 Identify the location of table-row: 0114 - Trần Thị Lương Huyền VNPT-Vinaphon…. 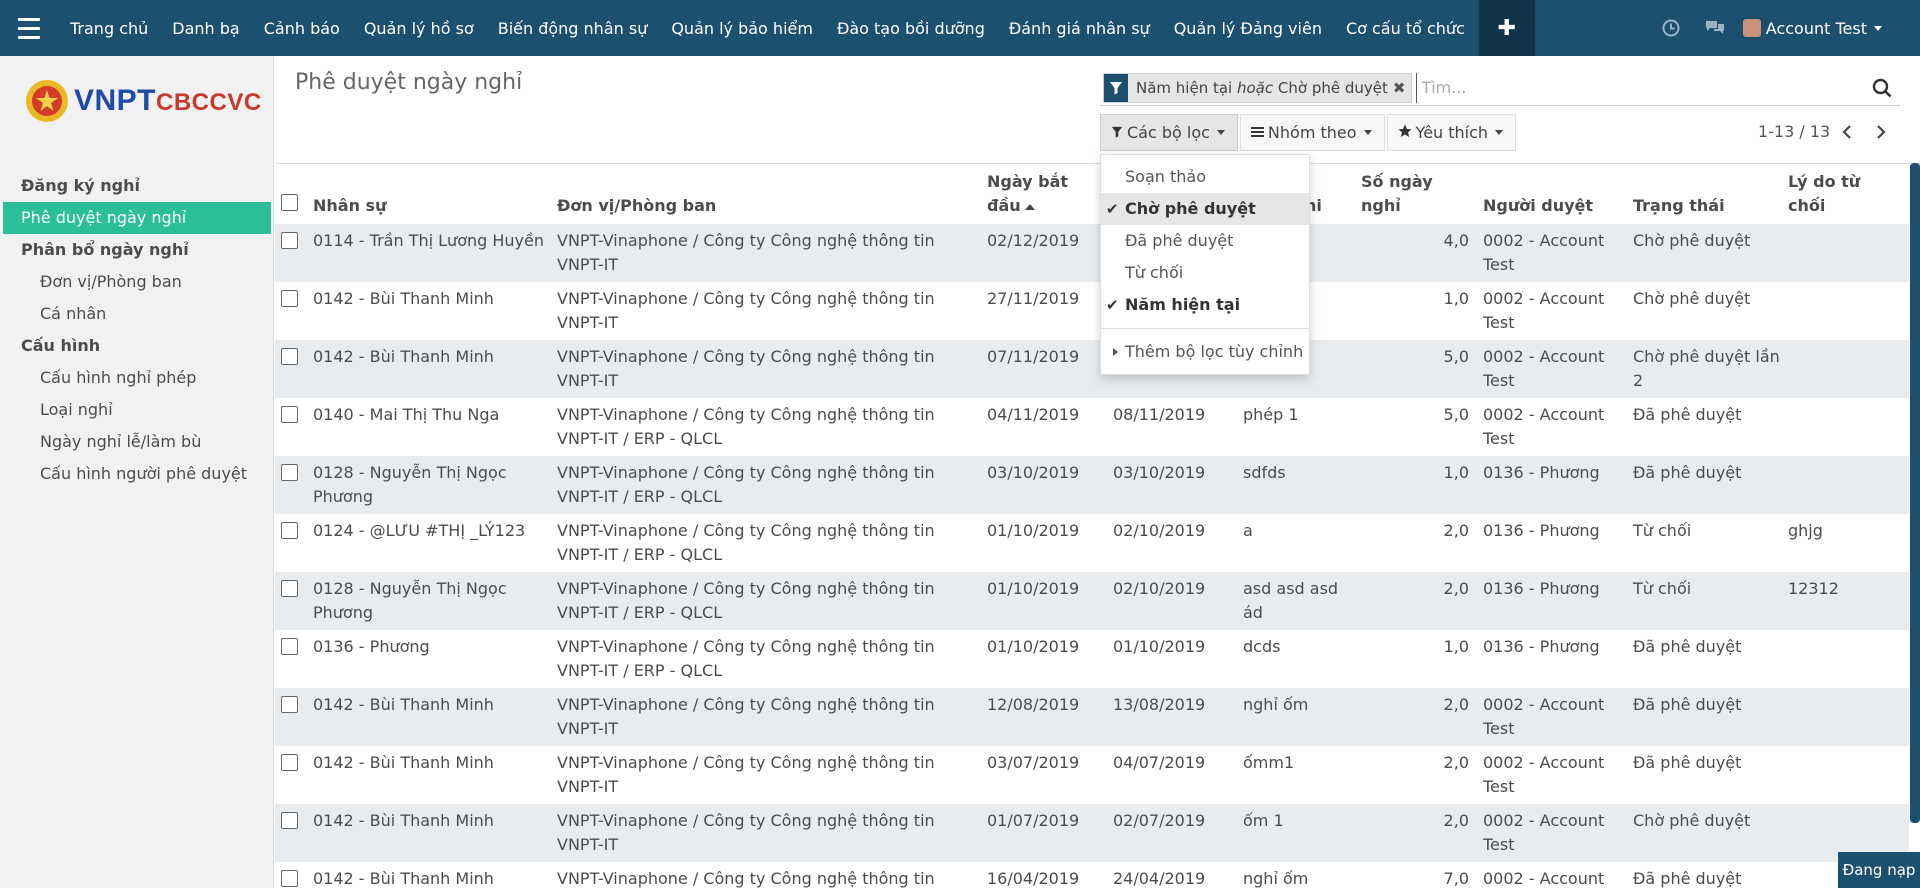
(1092, 253).